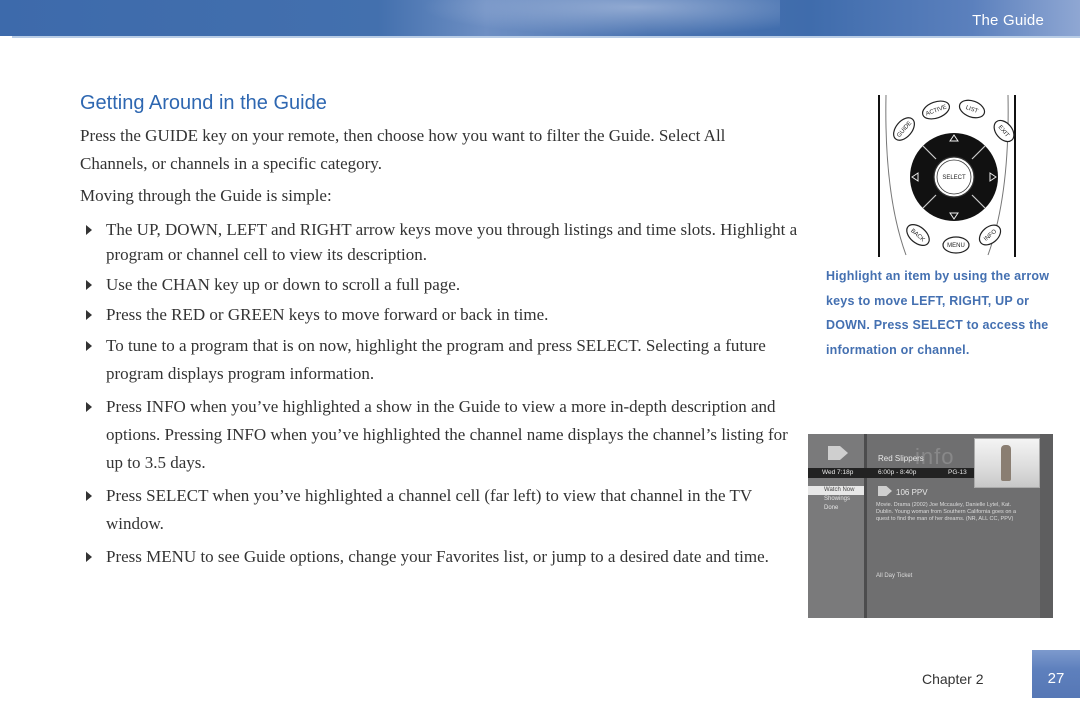 This screenshot has height=708, width=1080. Describe the element at coordinates (912, 492) in the screenshot. I see `channel-label: 106 PPV` at that location.